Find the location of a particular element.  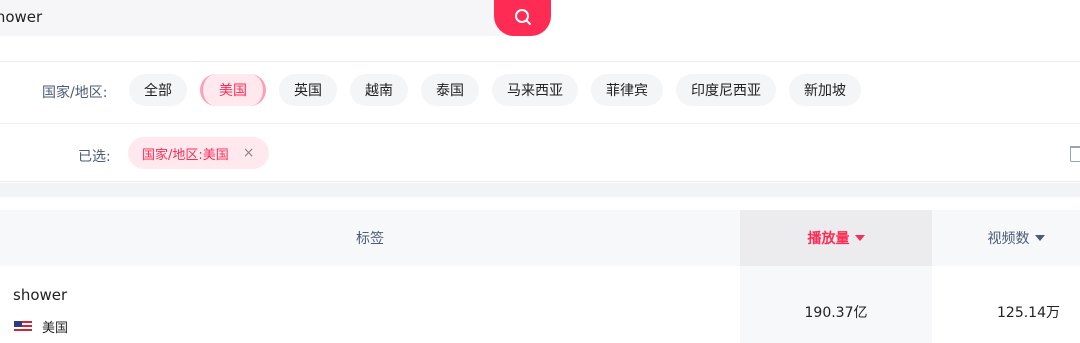

views-value: 190.37亿 is located at coordinates (836, 313).